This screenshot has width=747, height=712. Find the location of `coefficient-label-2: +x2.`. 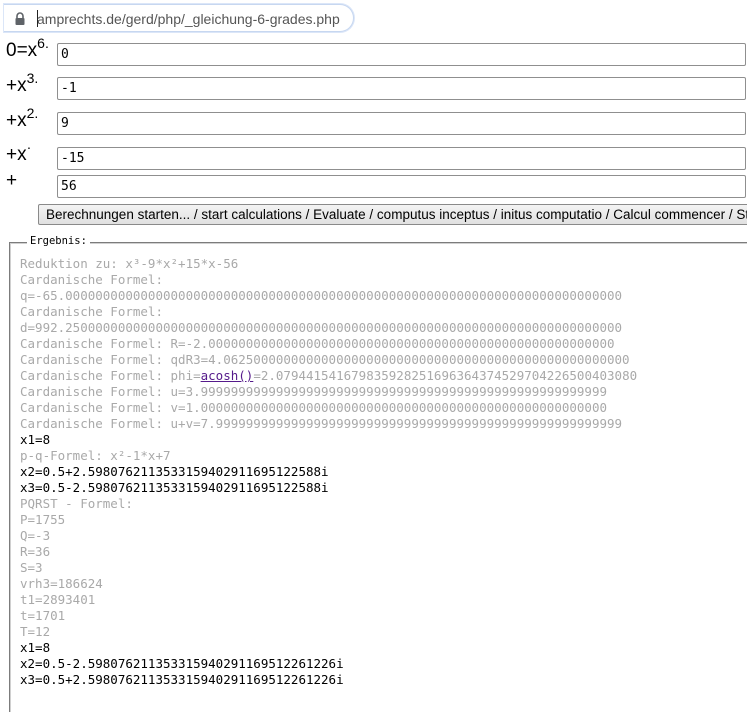

coefficient-label-2: +x2. is located at coordinates (22, 119).